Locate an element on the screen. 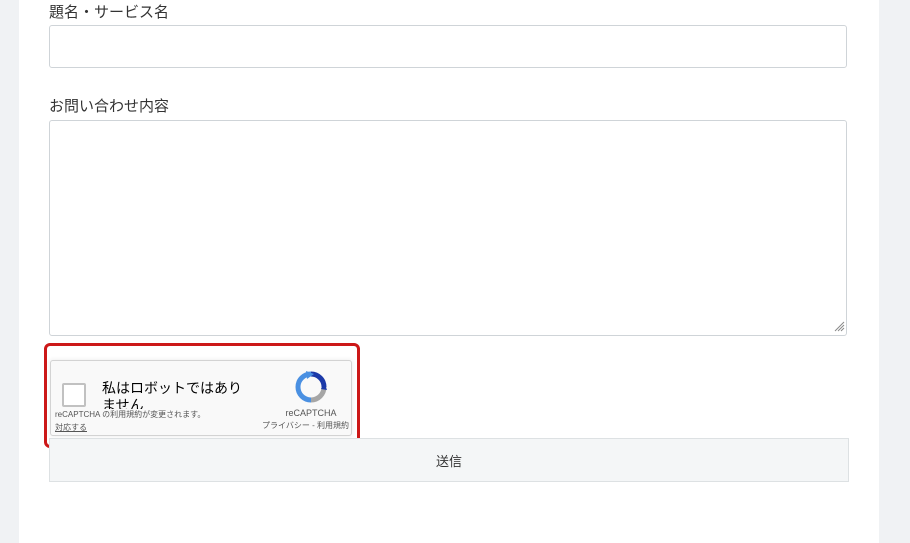 This screenshot has height=543, width=910. submit-button: 送信 is located at coordinates (449, 460).